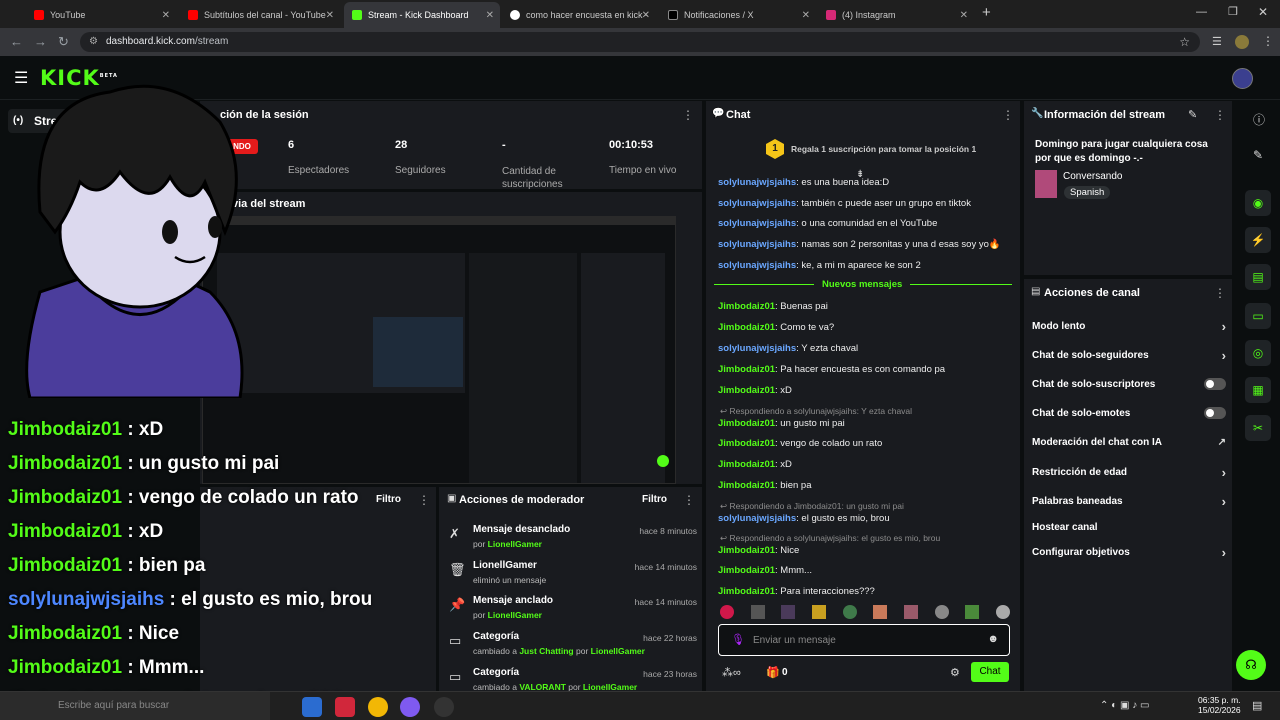 Image resolution: width=1280 pixels, height=720 pixels. Describe the element at coordinates (1263, 12) in the screenshot. I see `close-window-icon: ✕` at that location.